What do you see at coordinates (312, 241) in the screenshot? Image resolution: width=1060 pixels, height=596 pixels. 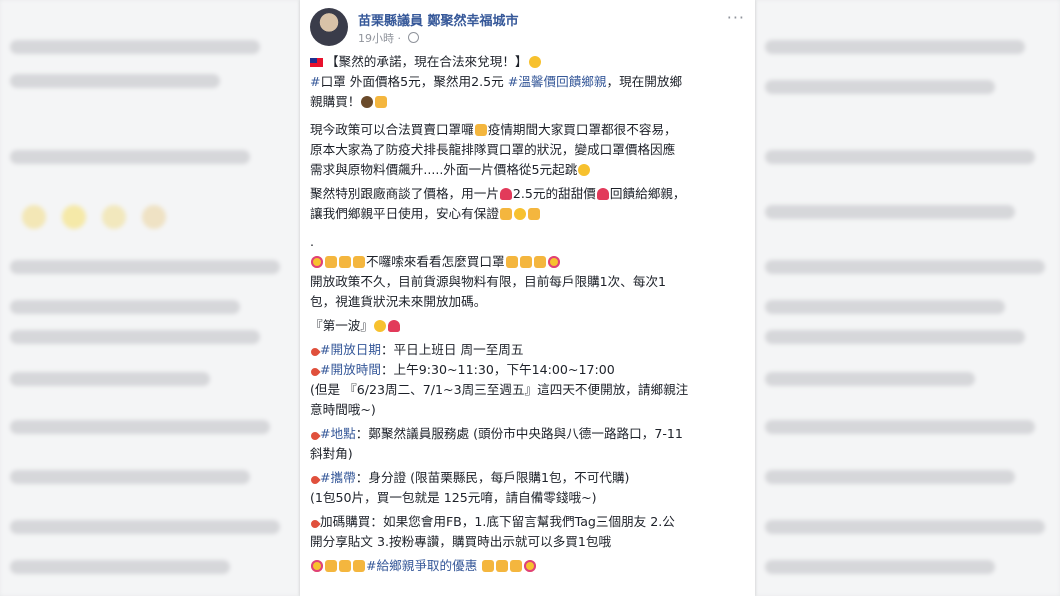 I see `post-line: .` at bounding box center [312, 241].